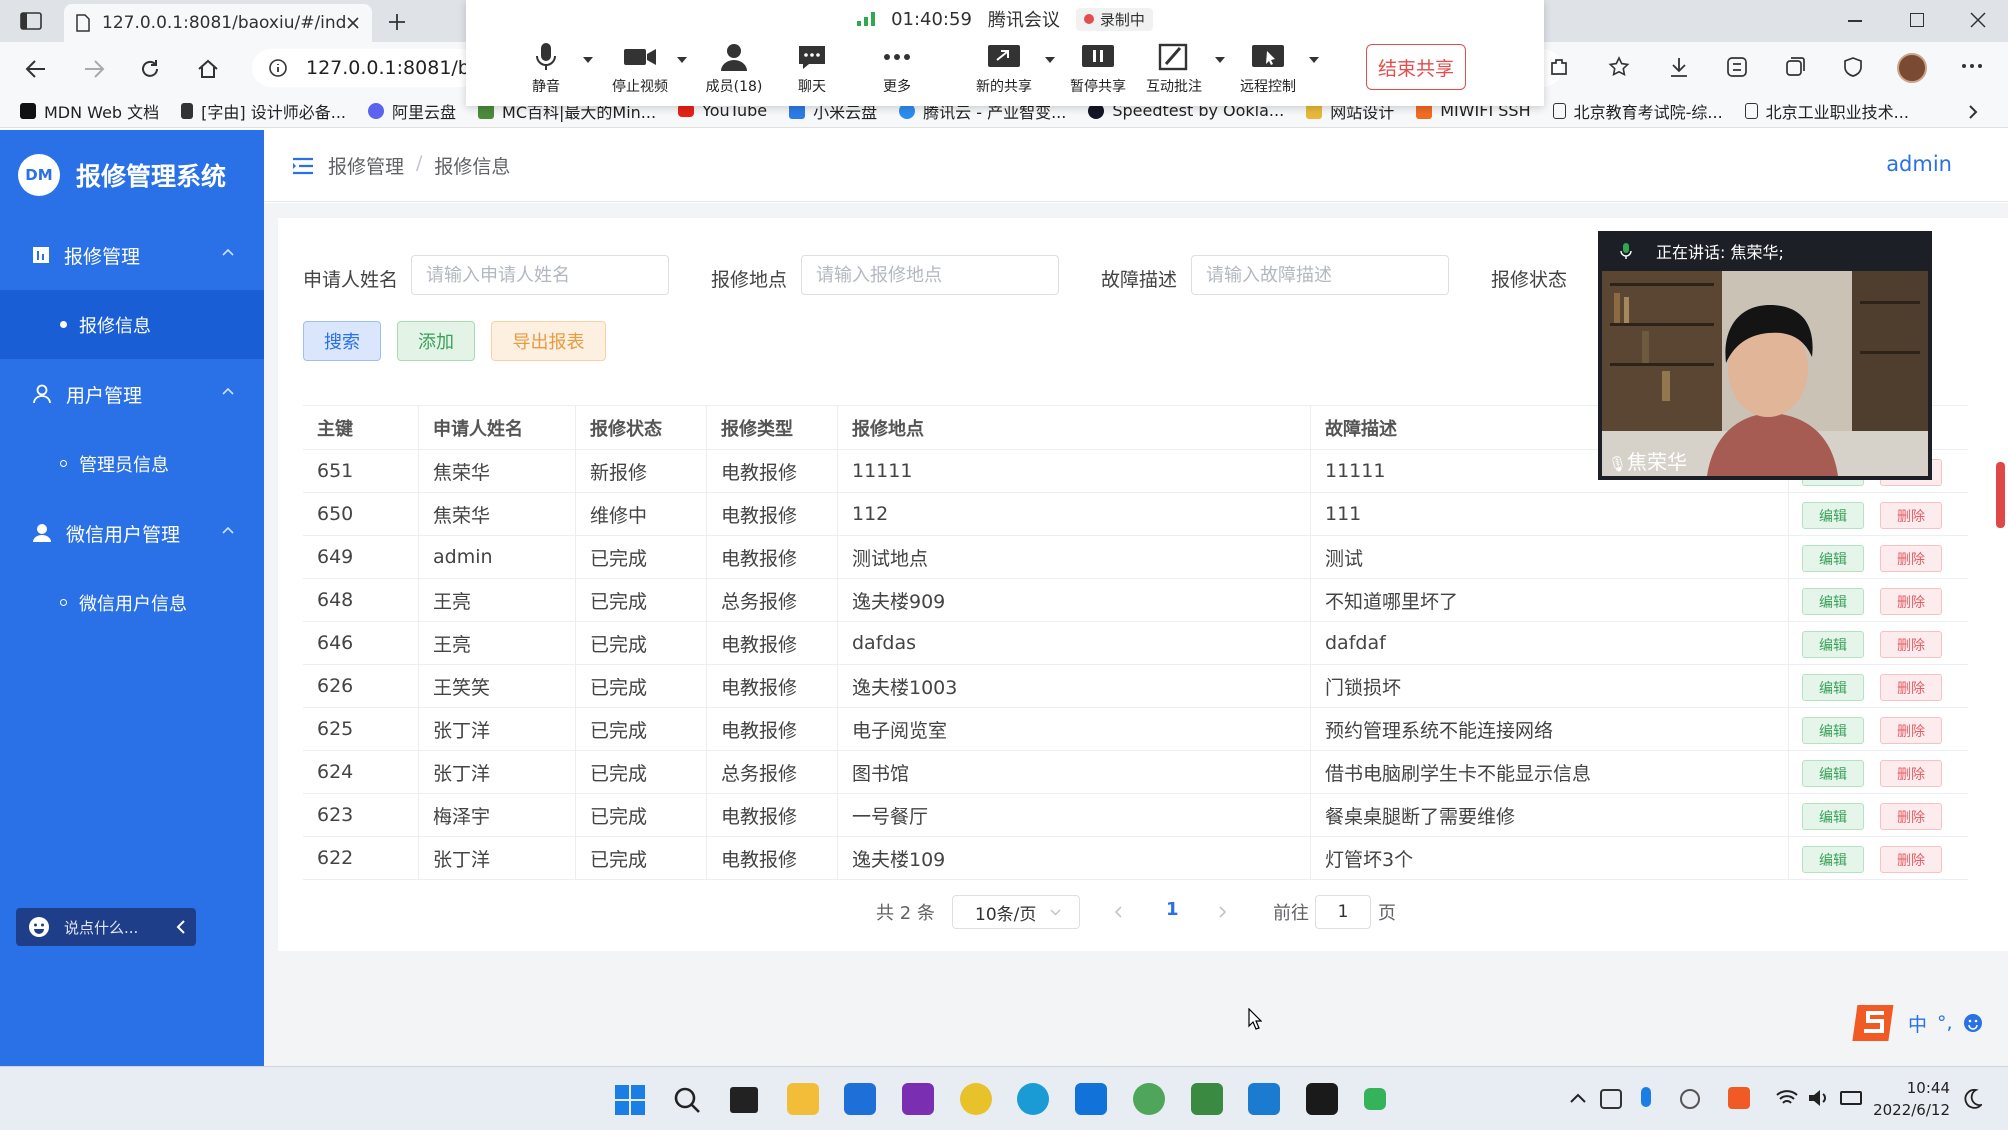 The width and height of the screenshot is (2008, 1130). What do you see at coordinates (1973, 1099) in the screenshot?
I see `notification-moon-icon` at bounding box center [1973, 1099].